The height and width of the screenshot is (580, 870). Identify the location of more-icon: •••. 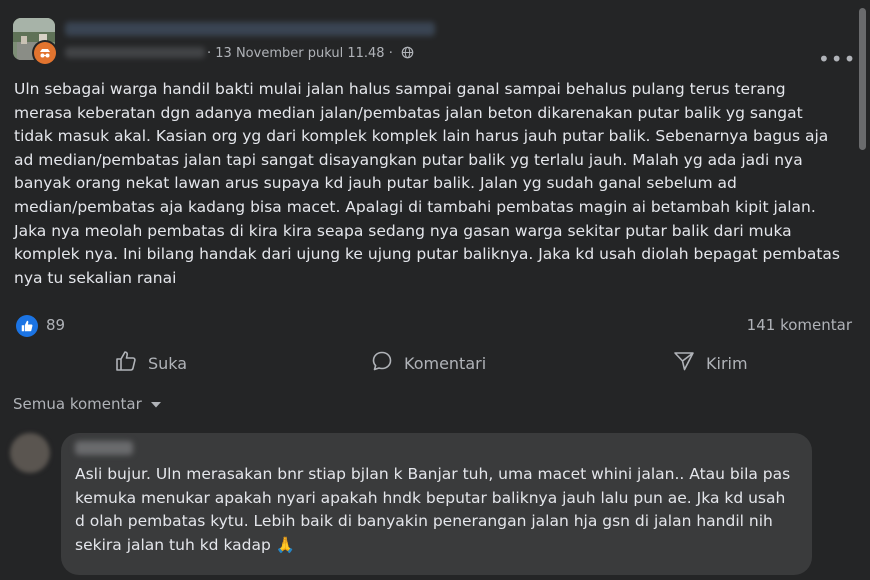
(837, 59).